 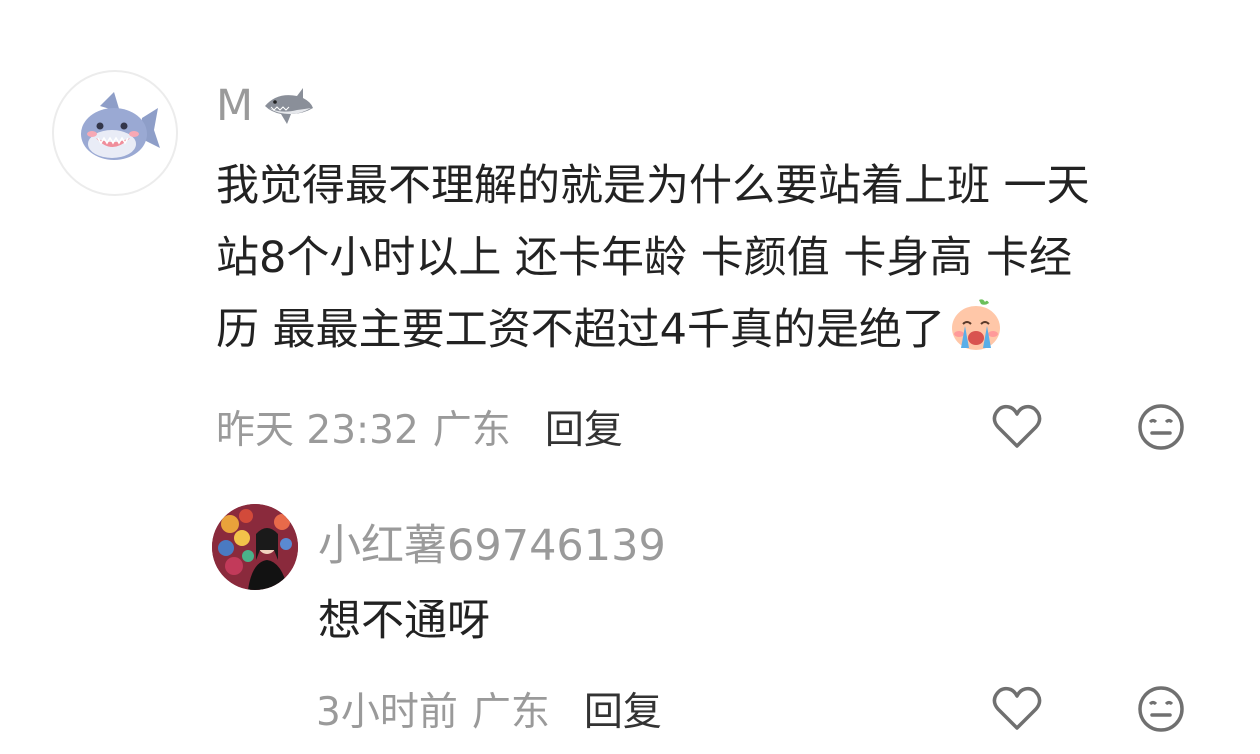 I want to click on photo-avatar-icon, so click(x=255, y=547).